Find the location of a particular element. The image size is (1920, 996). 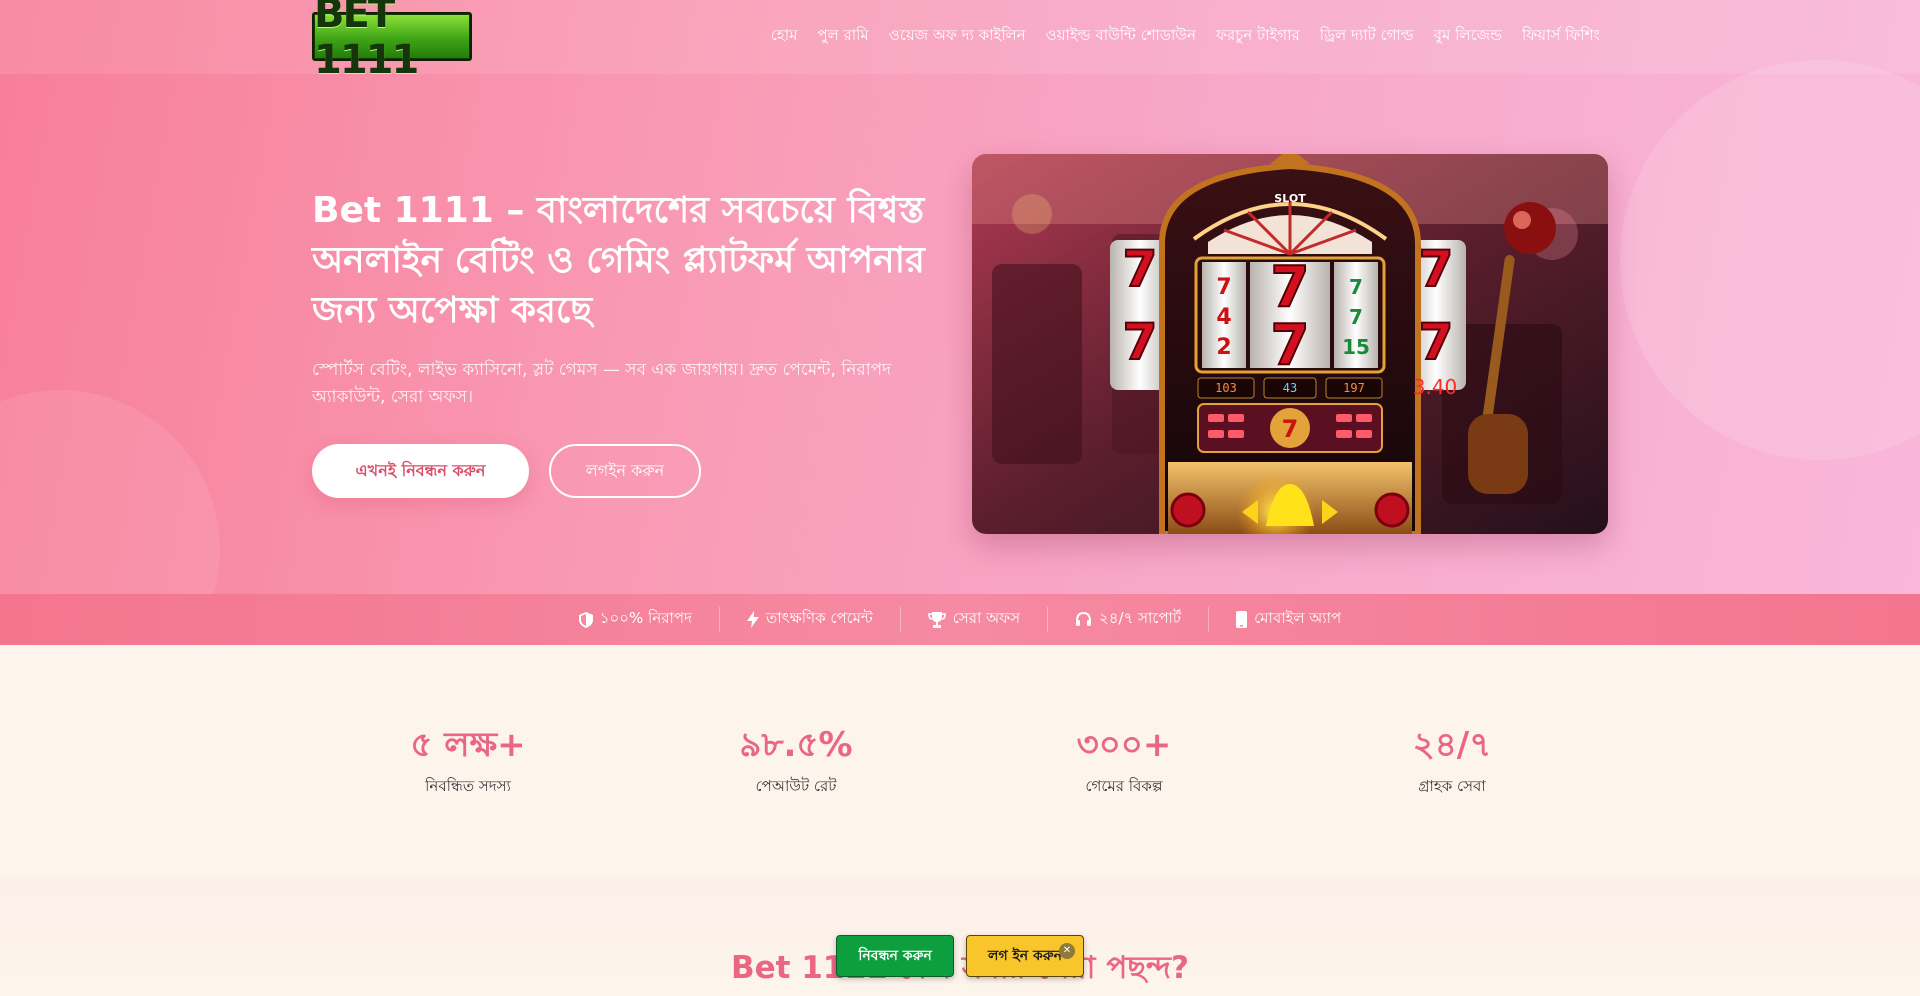

feature-label: ২৪/৭ সাপোর্ট is located at coordinates (1140, 618).